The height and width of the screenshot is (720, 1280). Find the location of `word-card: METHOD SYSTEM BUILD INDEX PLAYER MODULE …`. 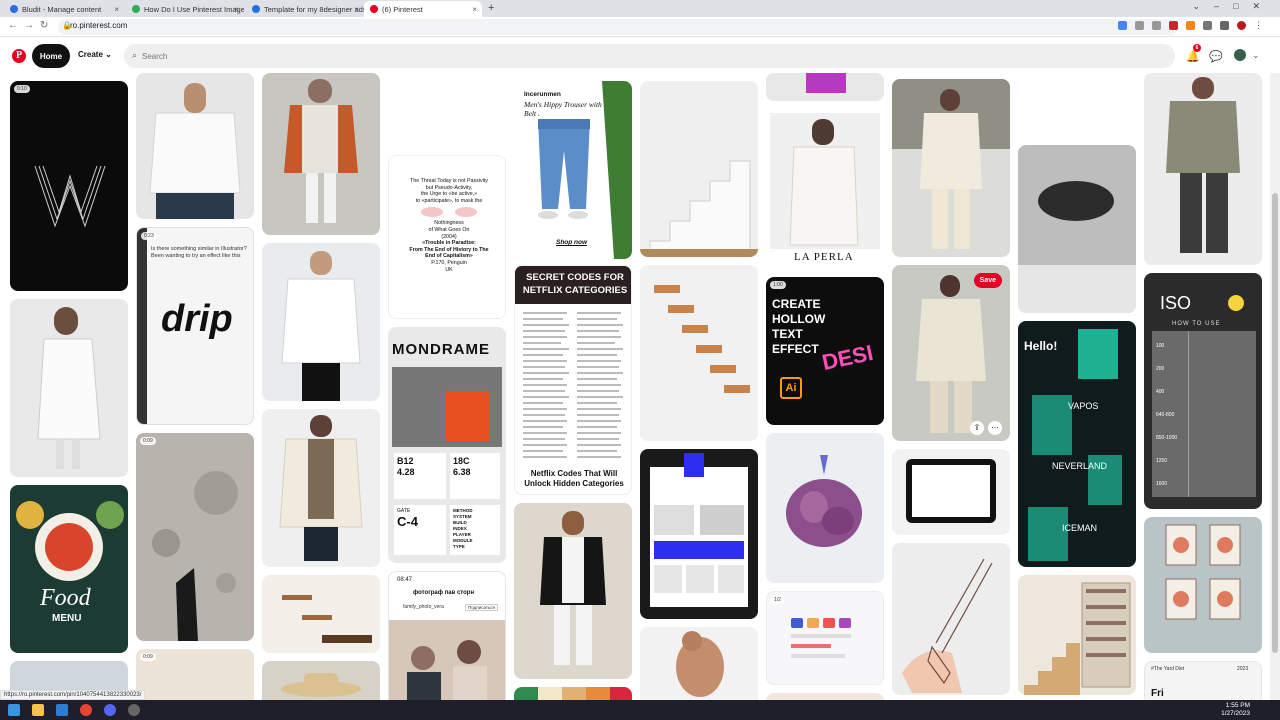

word-card: METHOD SYSTEM BUILD INDEX PLAYER MODULE … is located at coordinates (475, 530).